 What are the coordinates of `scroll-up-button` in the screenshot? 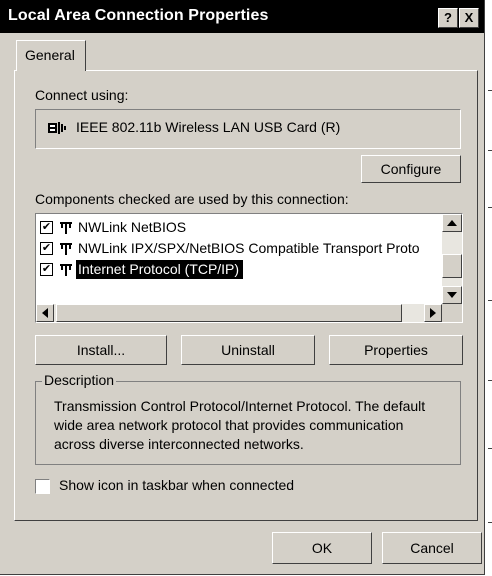 It's located at (452, 223).